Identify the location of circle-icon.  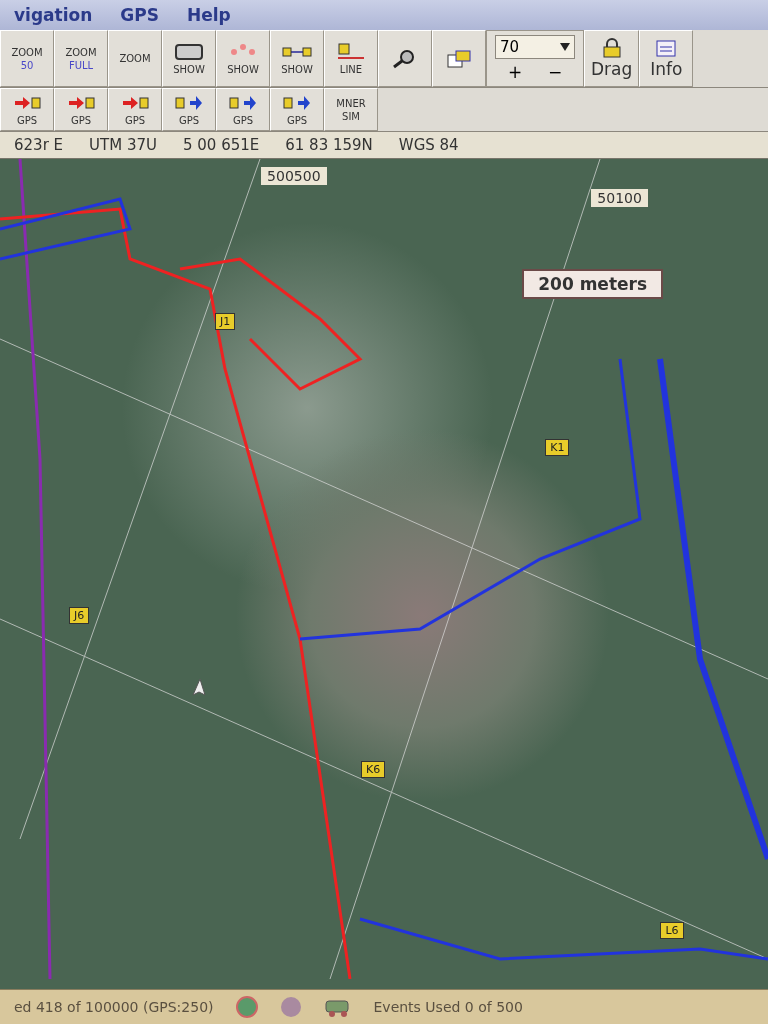
(290, 1007).